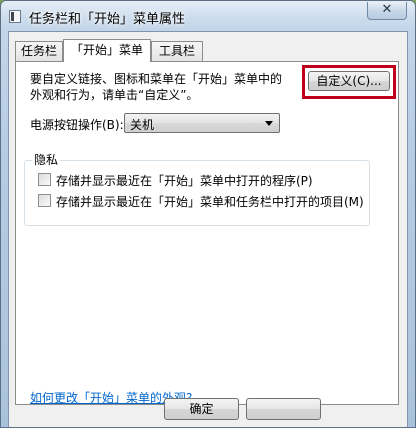 Image resolution: width=416 pixels, height=428 pixels. What do you see at coordinates (107, 19) in the screenshot?
I see `window-title: 任务栏和「开始」菜单属性` at bounding box center [107, 19].